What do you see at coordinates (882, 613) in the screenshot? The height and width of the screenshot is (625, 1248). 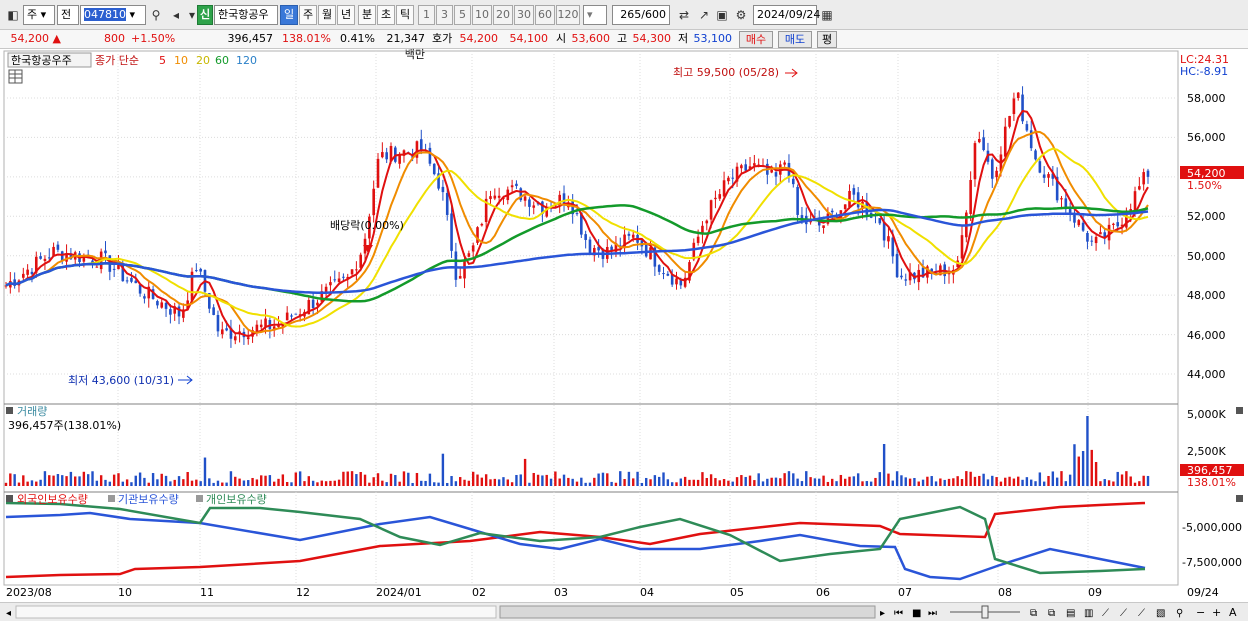 I see `scroll-right-icon: ▸` at bounding box center [882, 613].